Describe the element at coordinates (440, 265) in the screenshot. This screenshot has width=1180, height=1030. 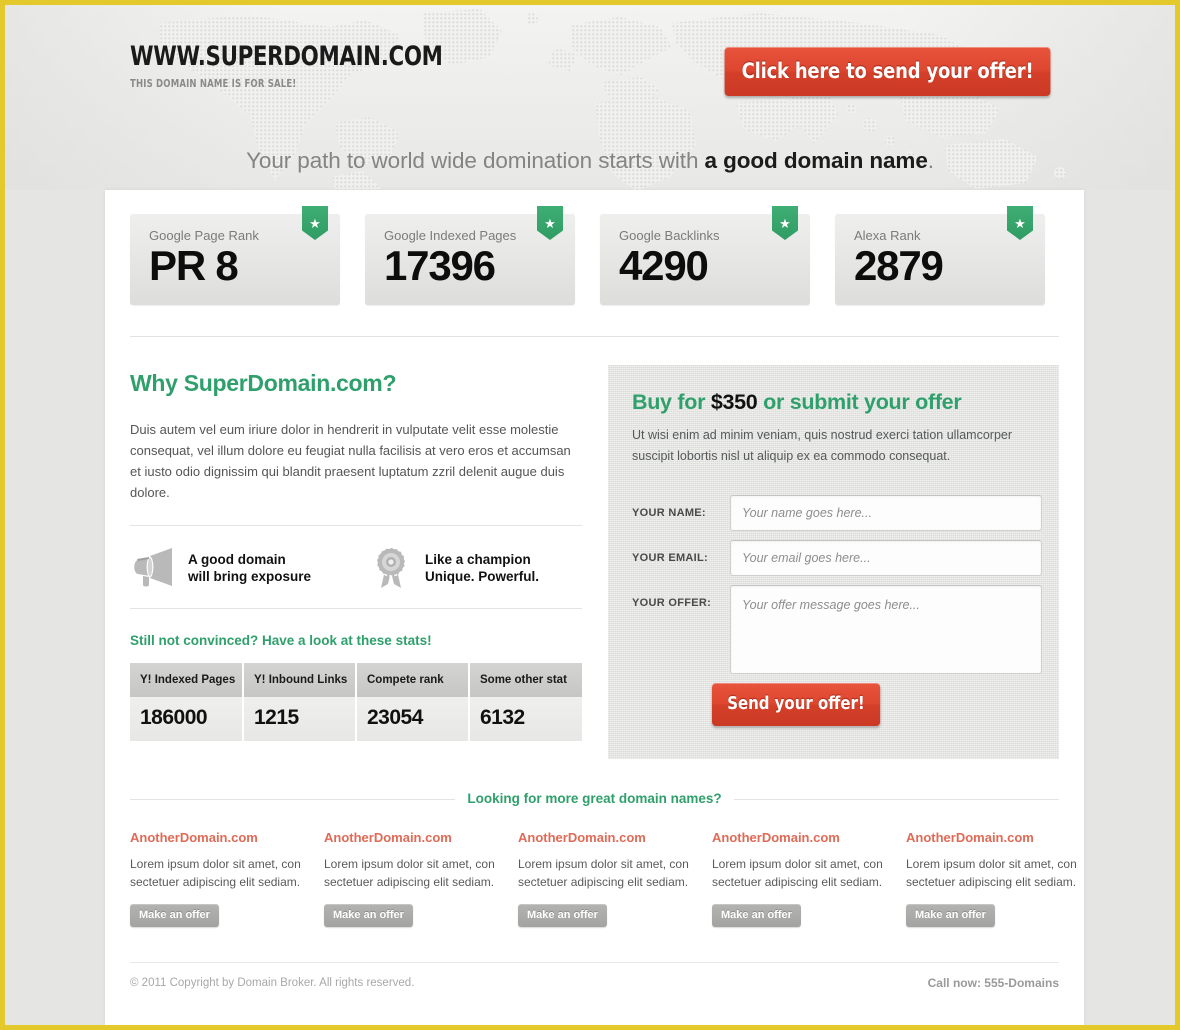
I see `stat-value: 17396` at that location.